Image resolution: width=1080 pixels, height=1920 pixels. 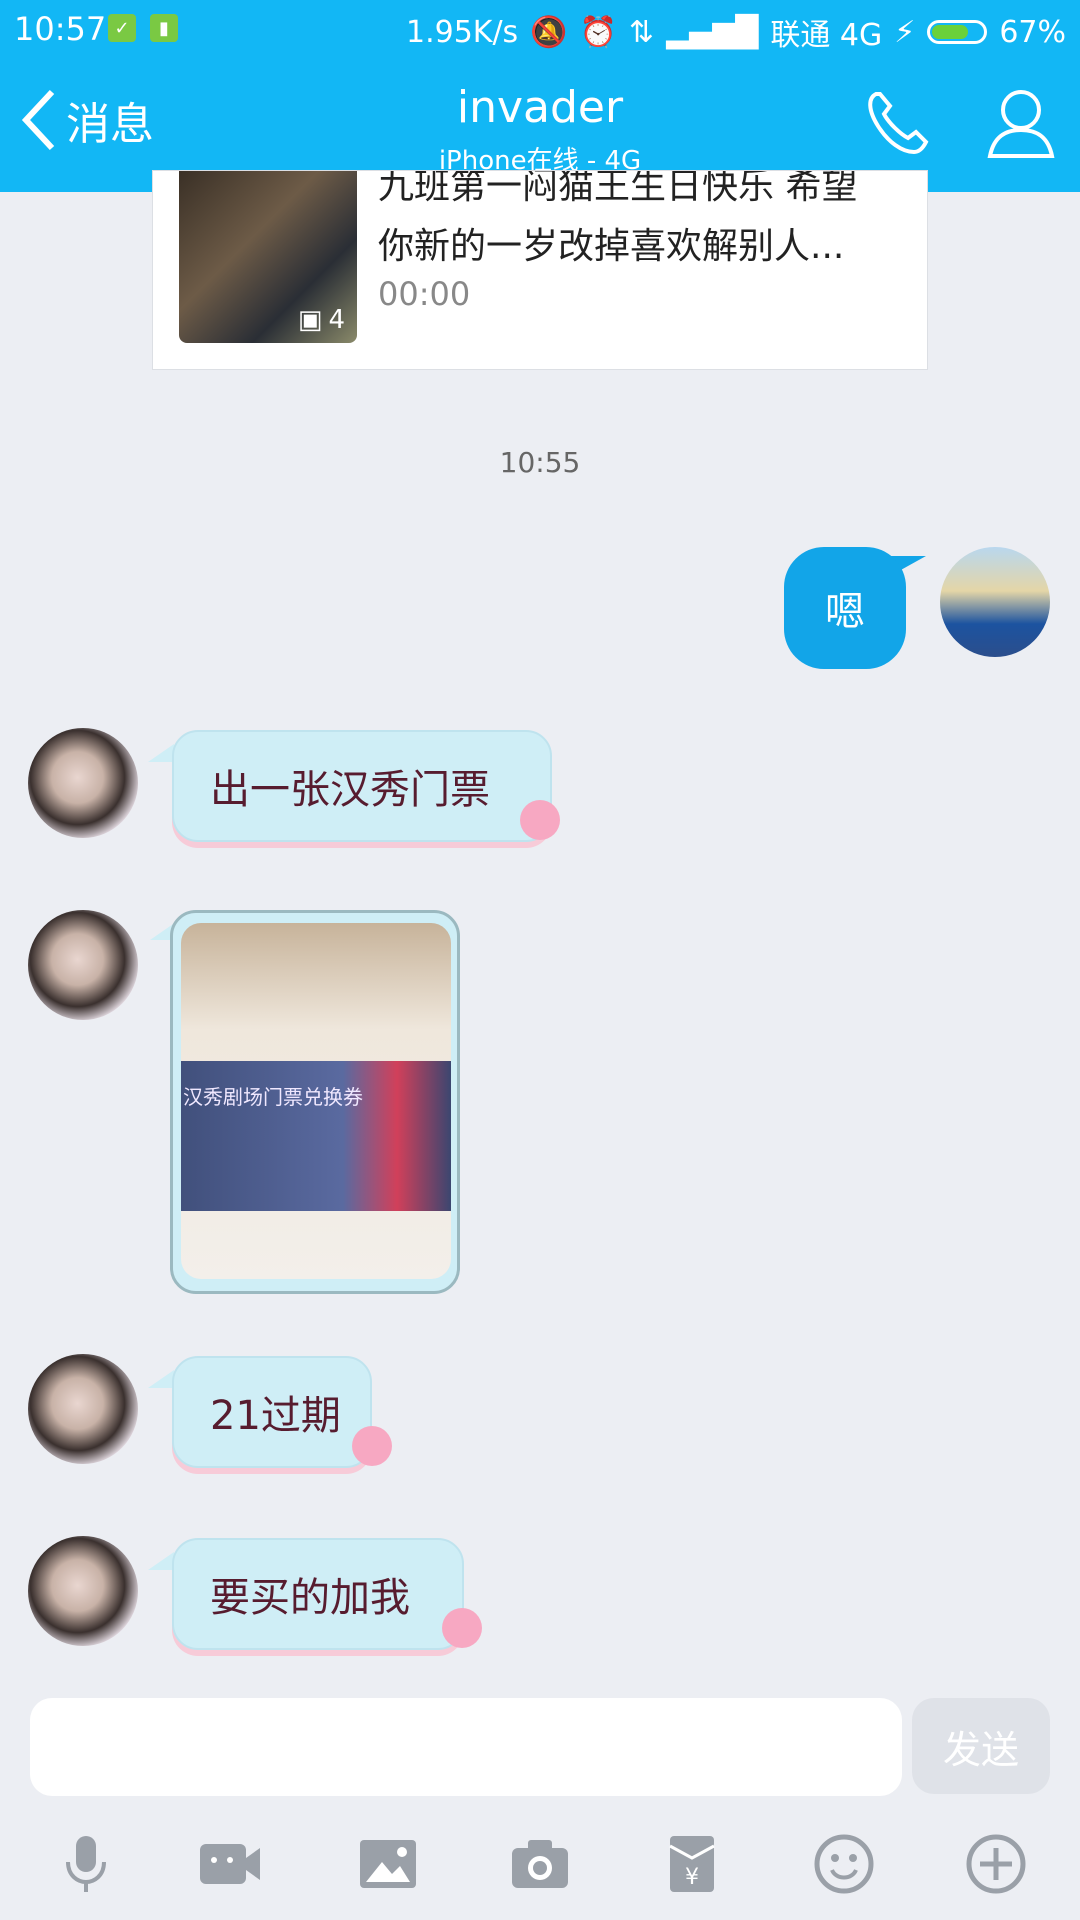 I want to click on card-duration: 00:00, so click(x=424, y=294).